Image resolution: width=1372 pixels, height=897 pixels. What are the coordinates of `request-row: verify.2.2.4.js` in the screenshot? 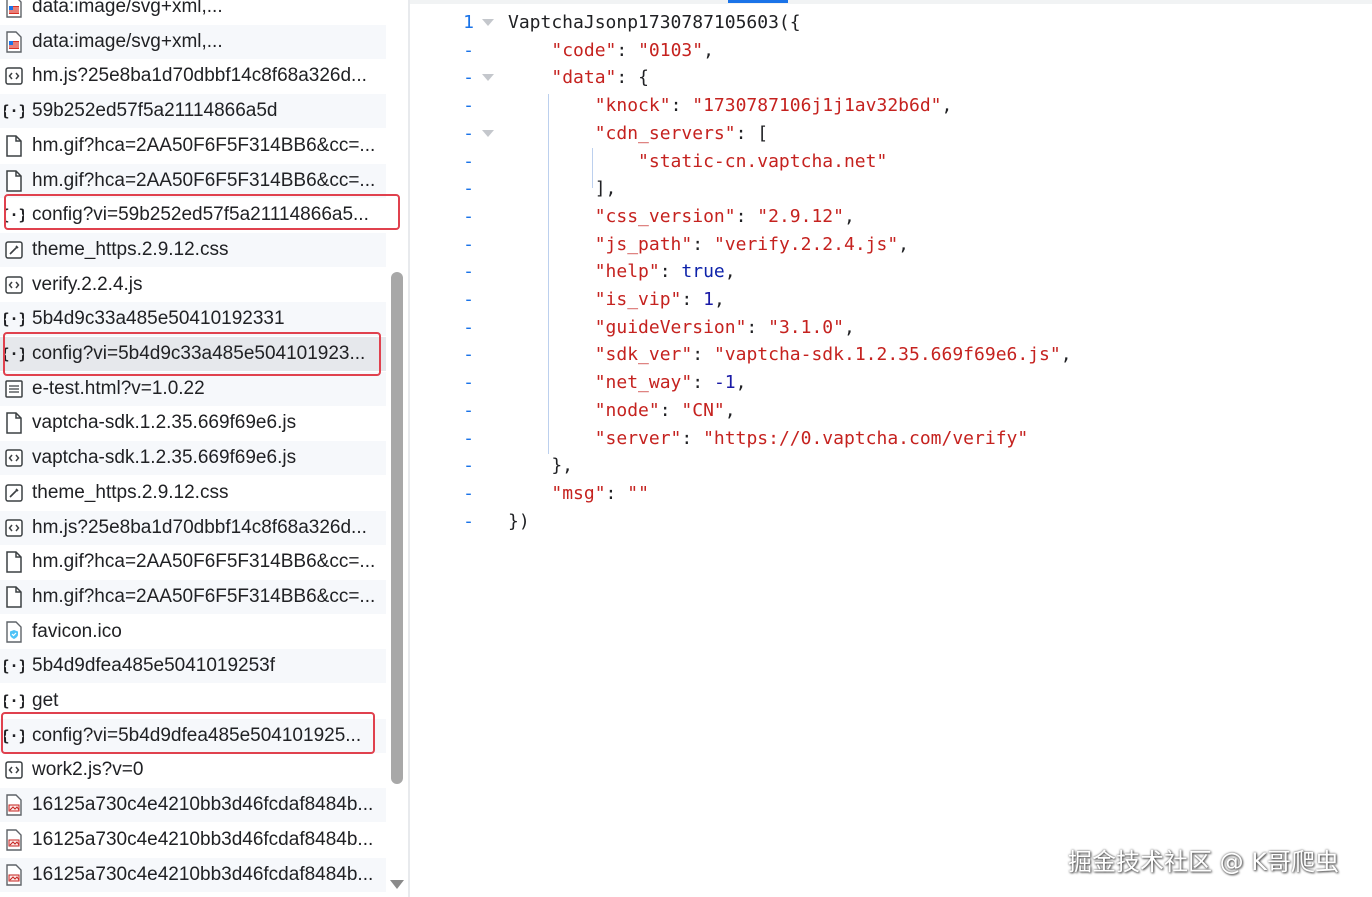 It's located at (193, 285).